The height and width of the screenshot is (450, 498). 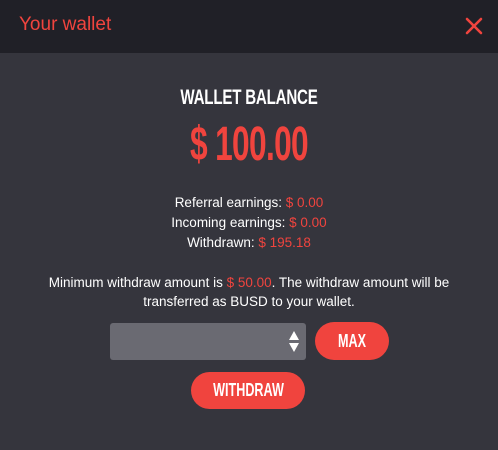 I want to click on max-button: MAX, so click(x=352, y=341).